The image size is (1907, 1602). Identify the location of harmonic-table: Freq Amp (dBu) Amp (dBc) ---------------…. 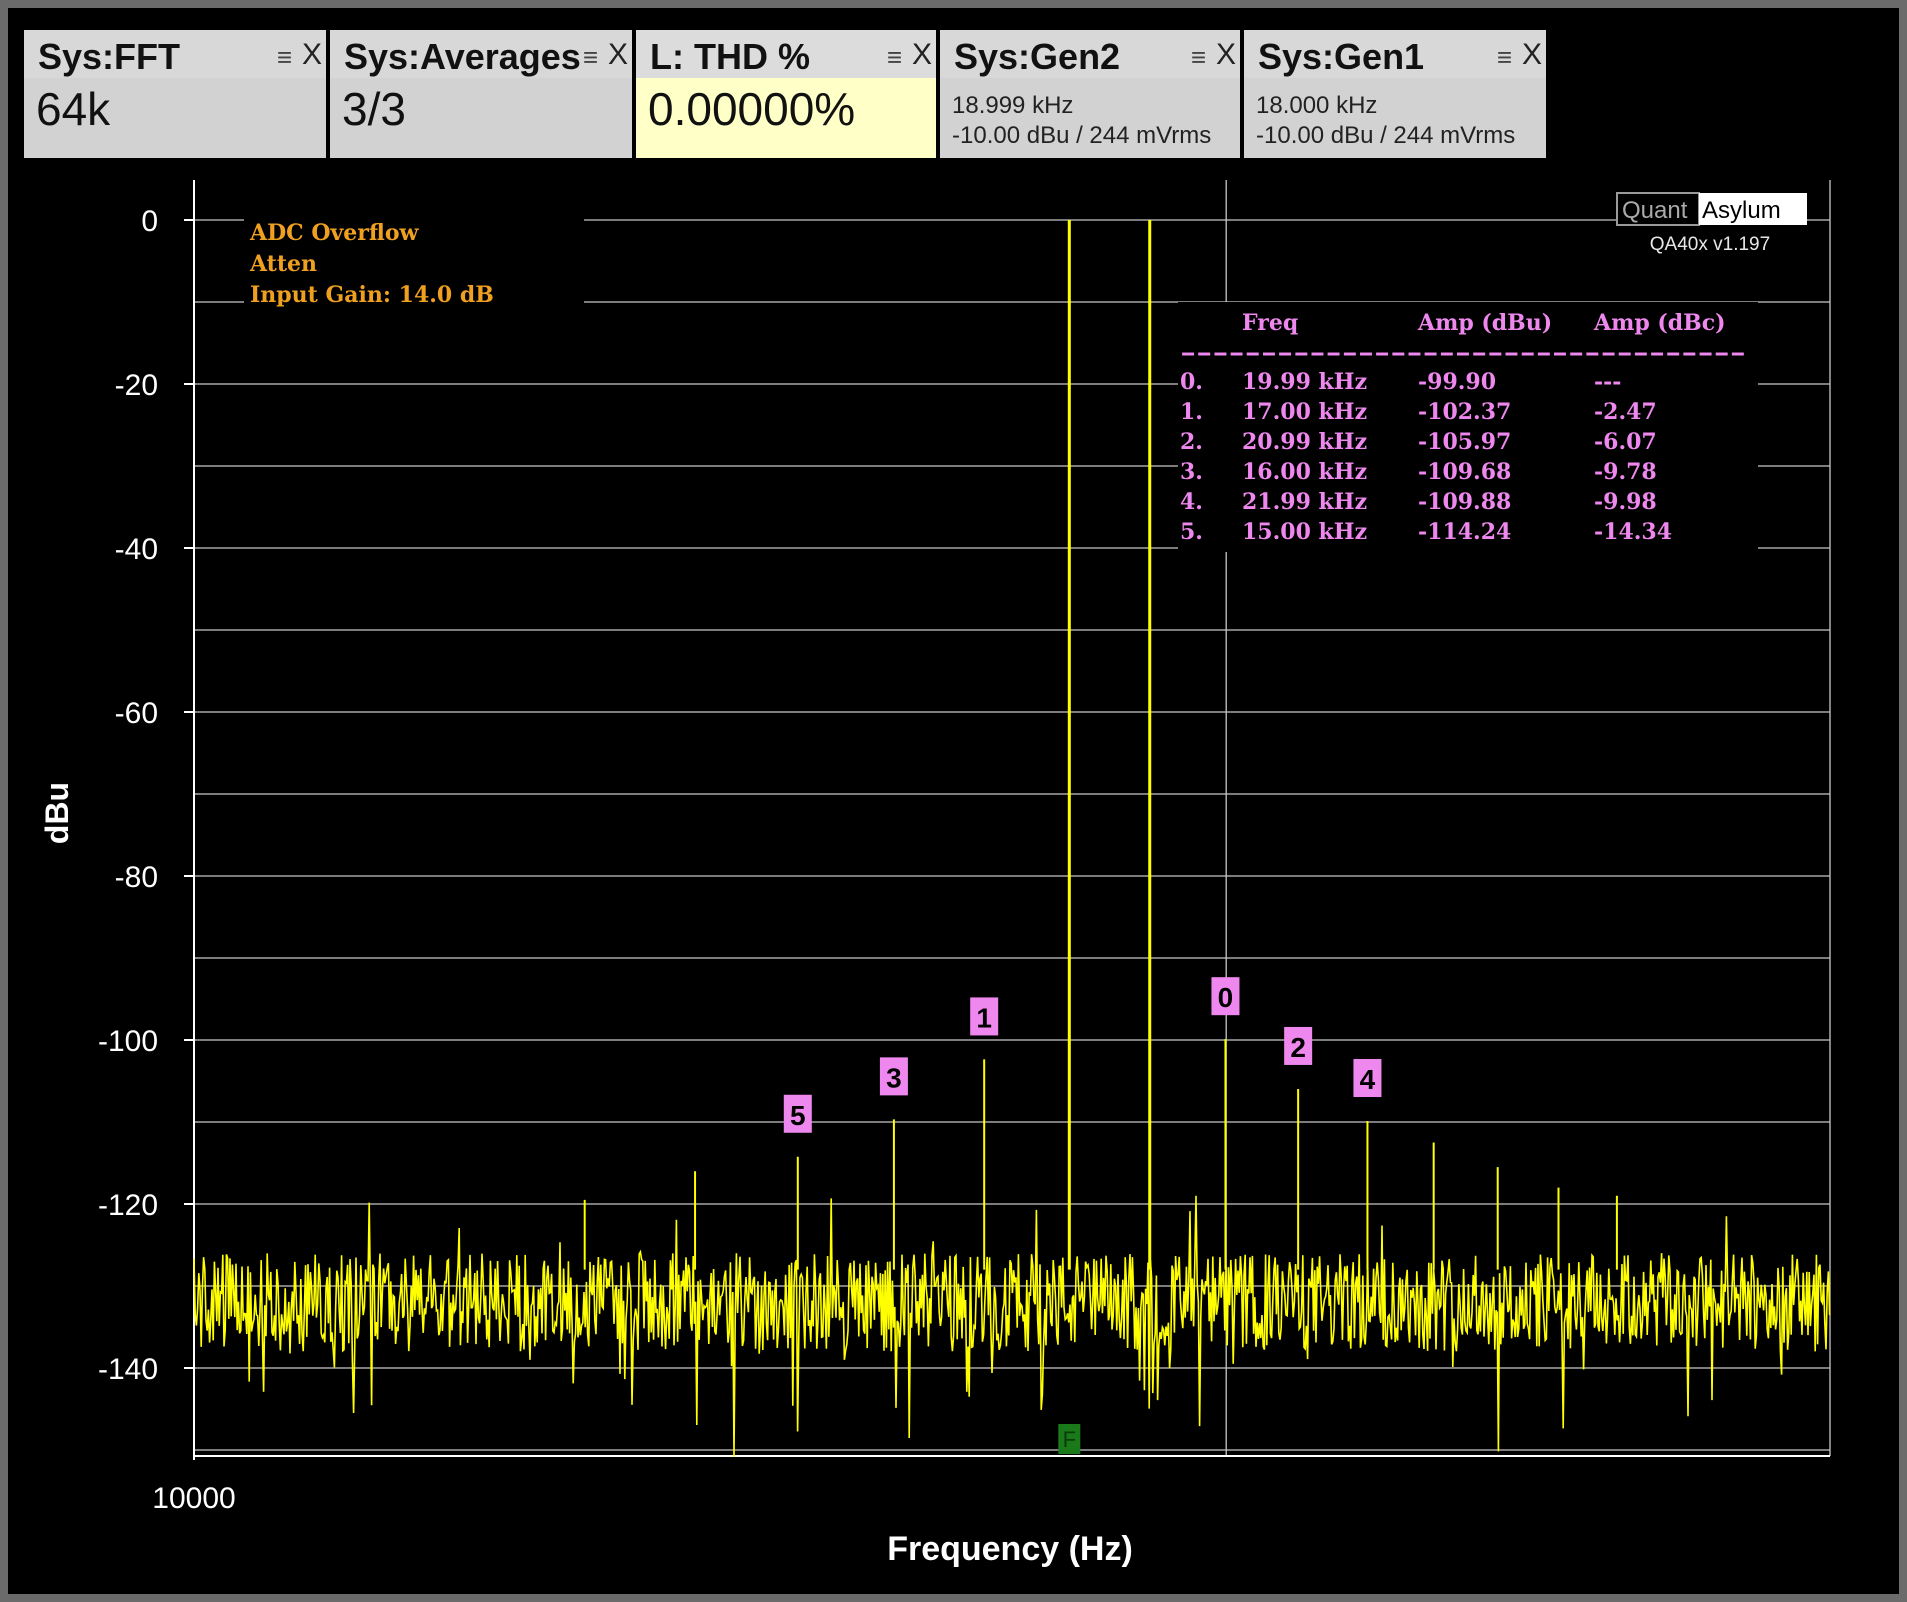
(1468, 427).